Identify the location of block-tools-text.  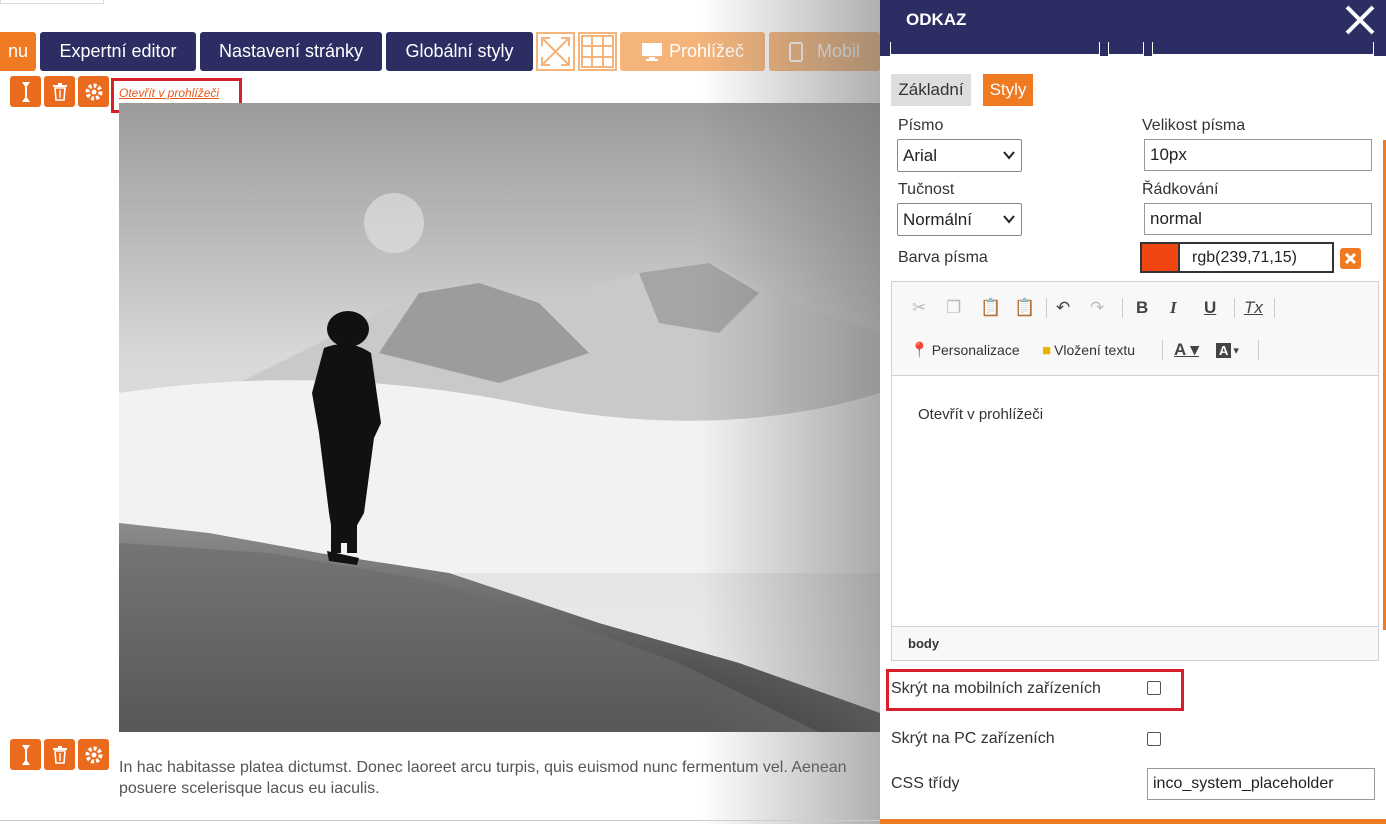
(59, 754).